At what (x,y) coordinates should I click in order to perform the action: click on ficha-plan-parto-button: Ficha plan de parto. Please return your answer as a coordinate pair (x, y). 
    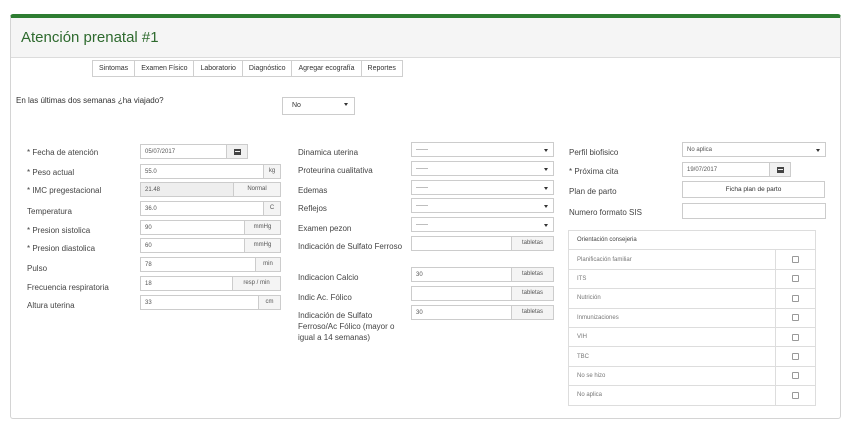
    Looking at the image, I should click on (753, 189).